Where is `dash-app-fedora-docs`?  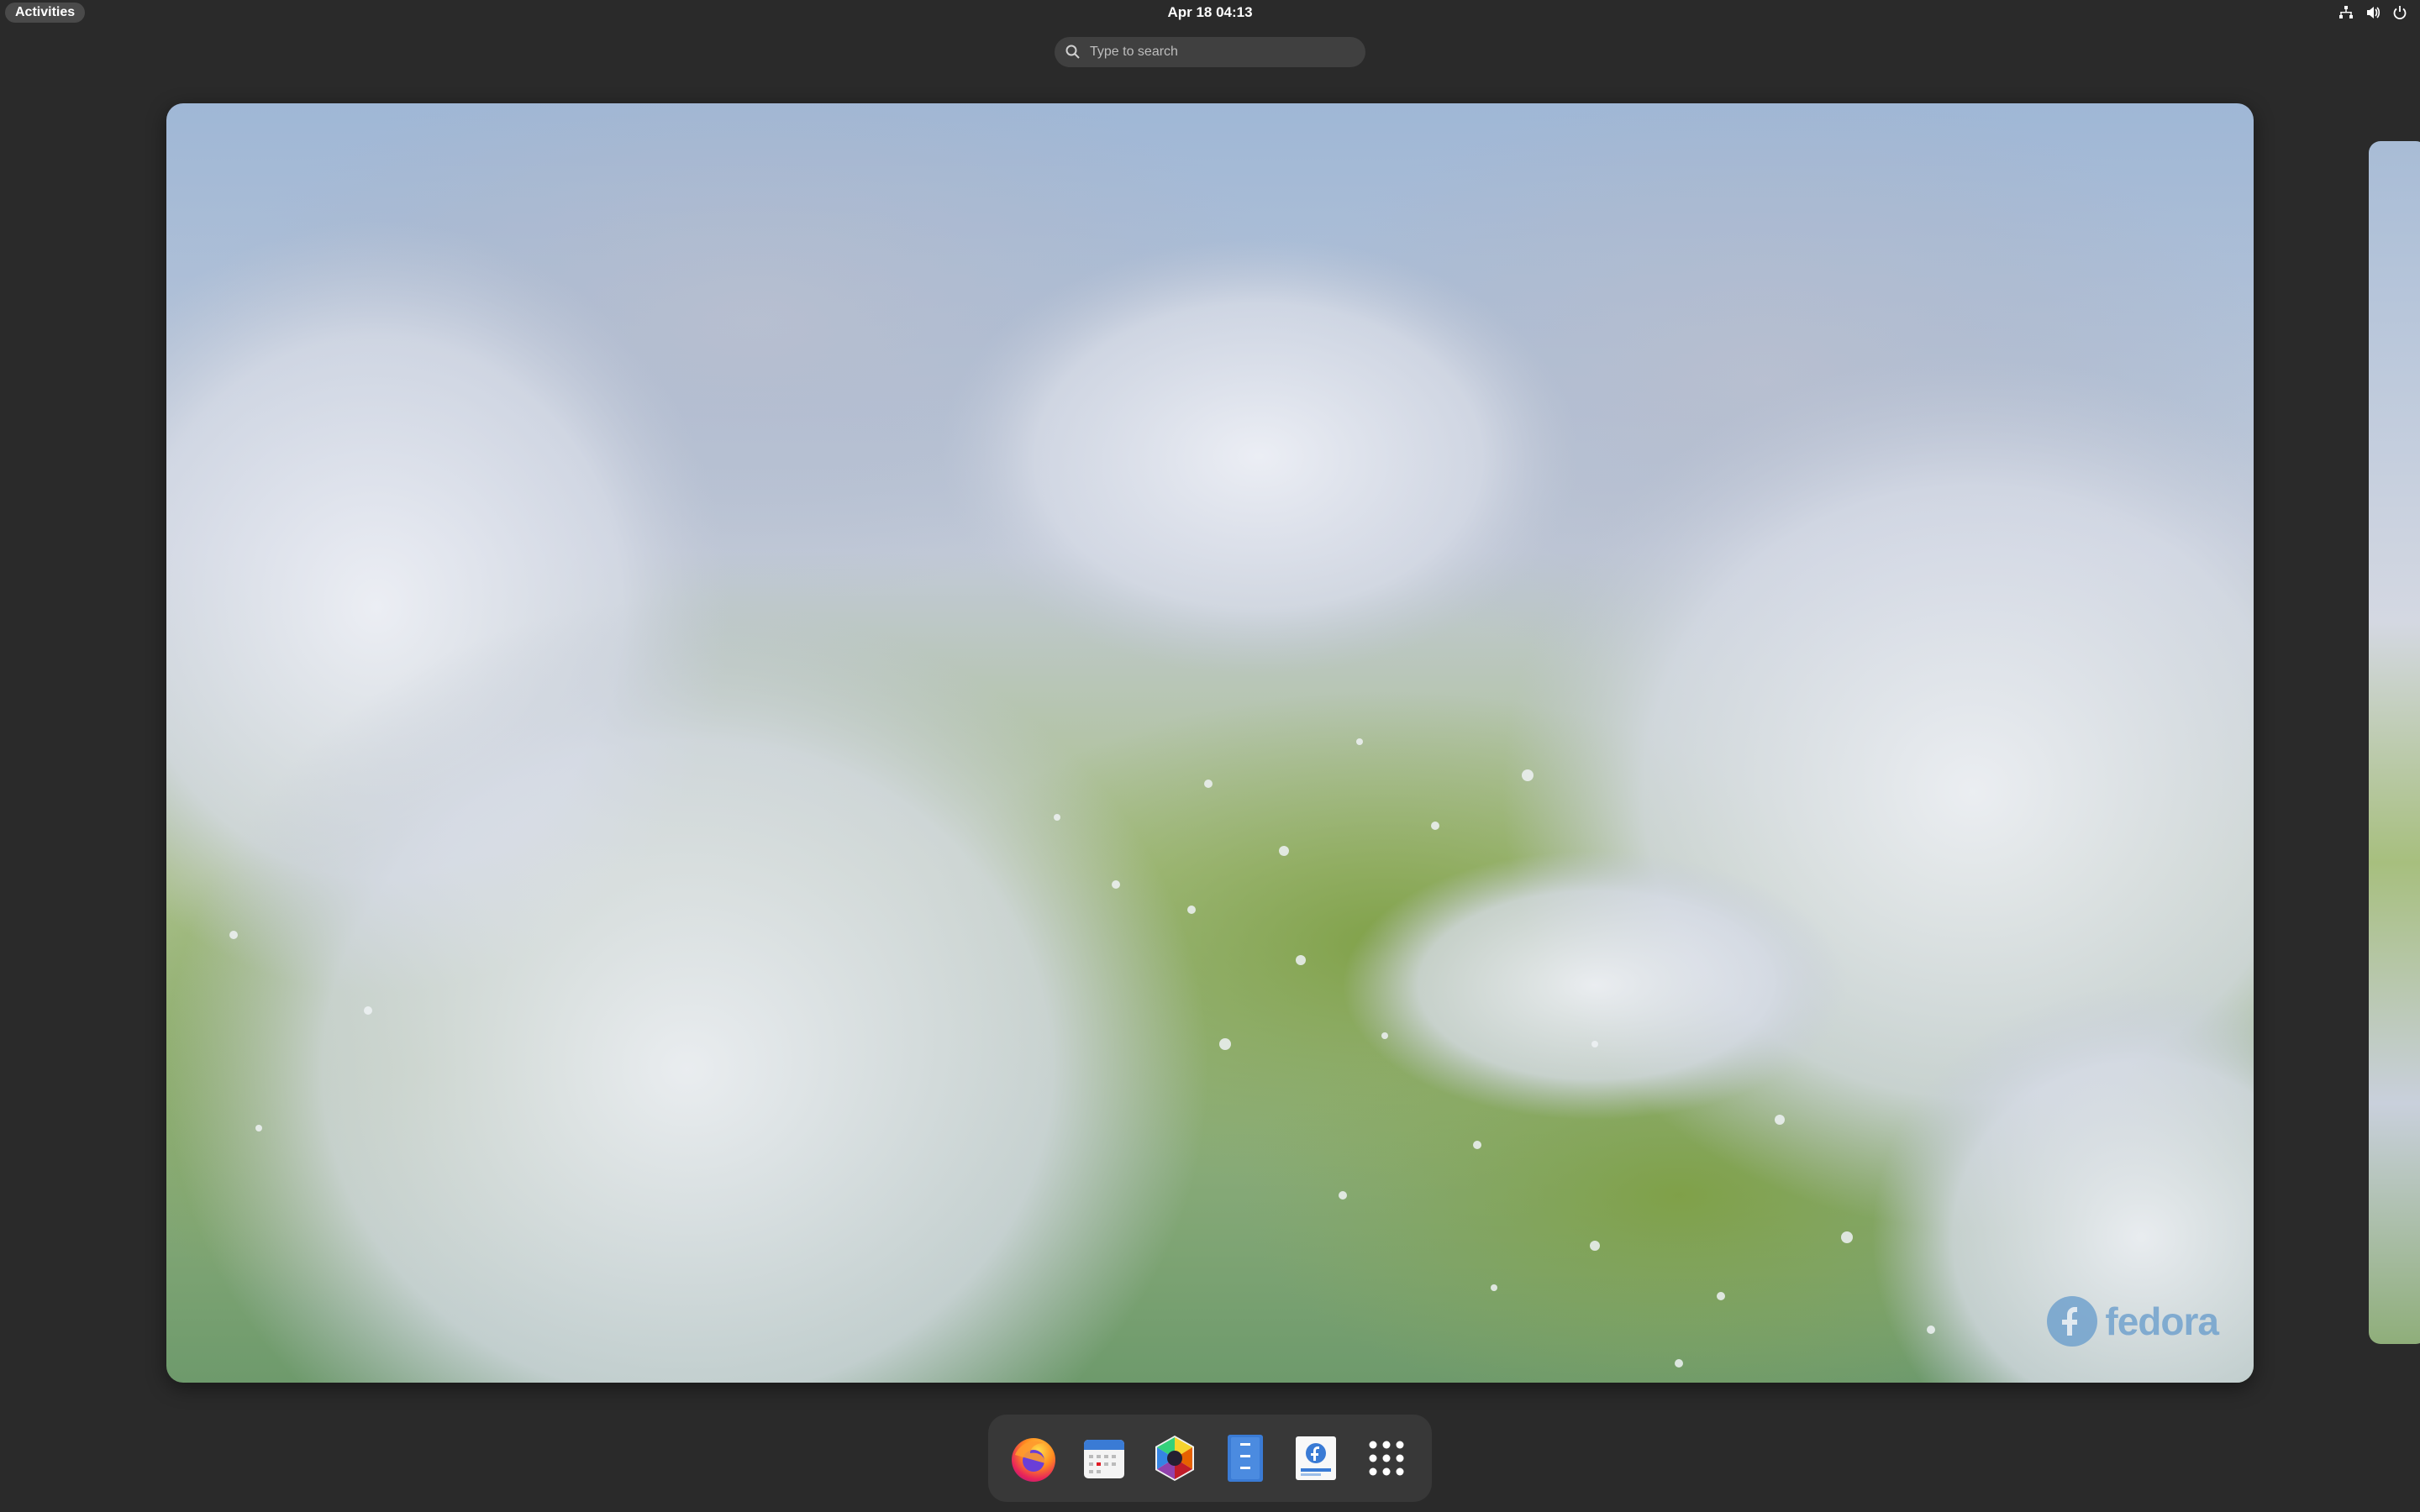
dash-app-fedora-docs is located at coordinates (1316, 1458).